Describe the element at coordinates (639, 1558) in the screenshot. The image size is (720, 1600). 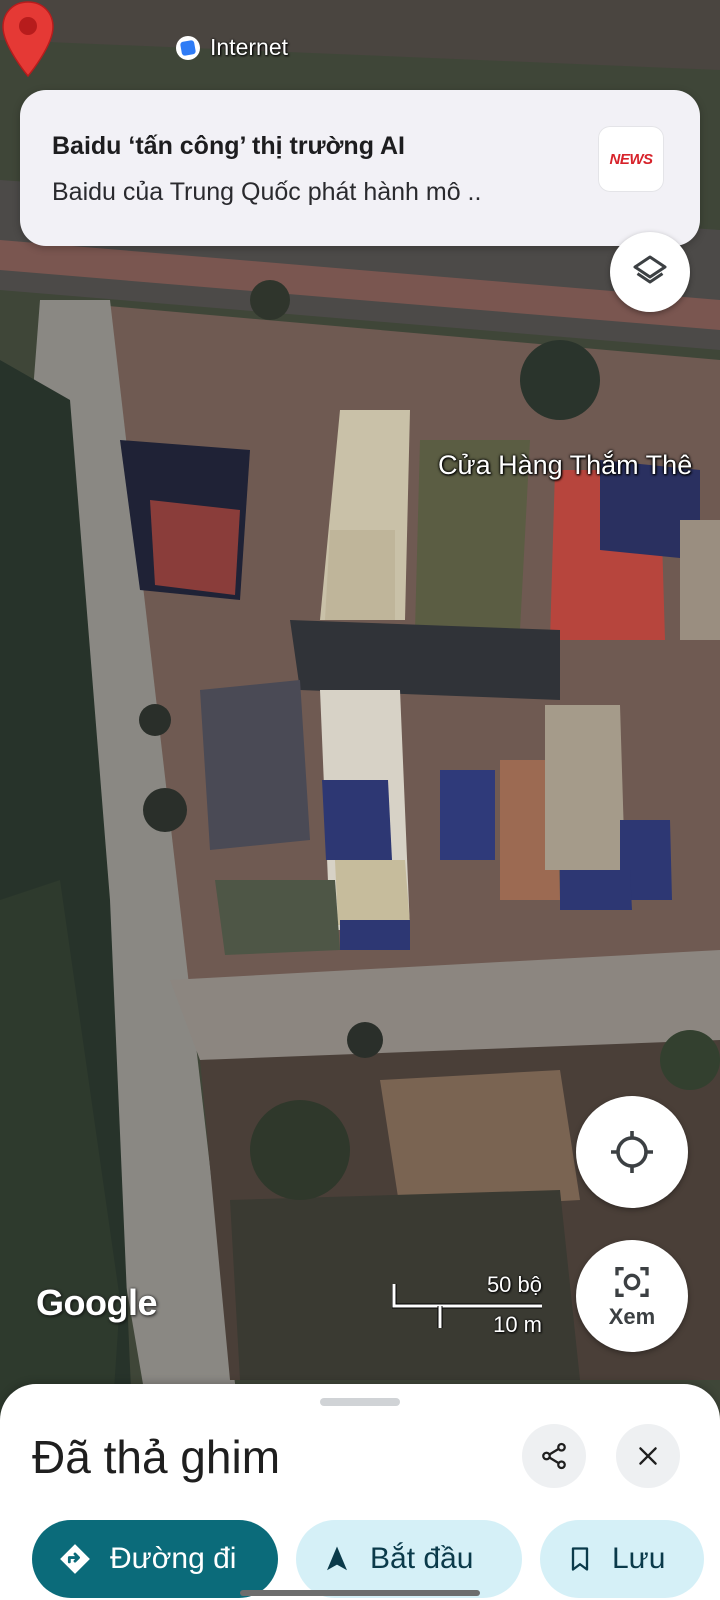
I see `save-label: Lưu` at that location.